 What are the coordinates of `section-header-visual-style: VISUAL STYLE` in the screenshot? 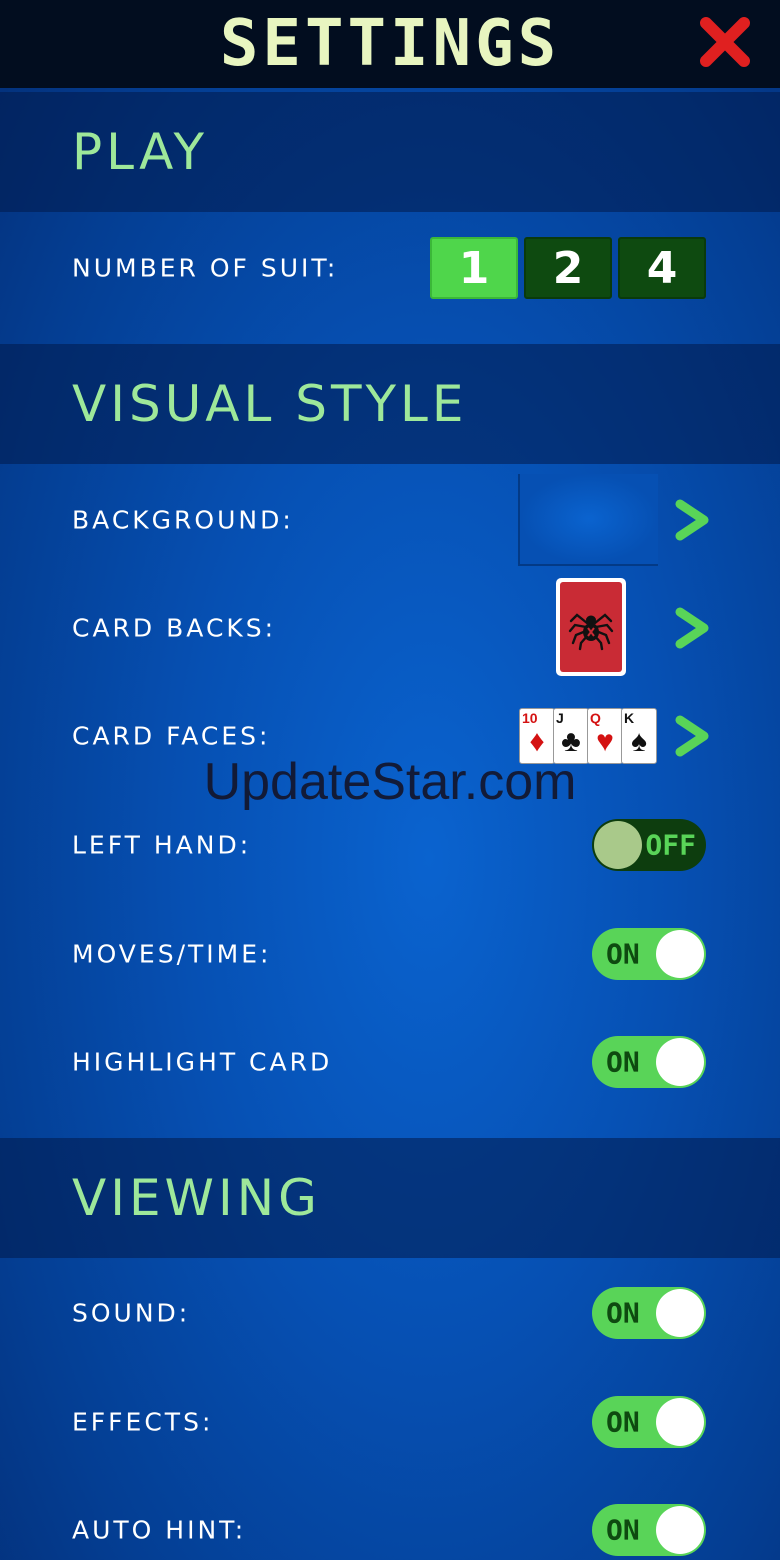 It's located at (390, 404).